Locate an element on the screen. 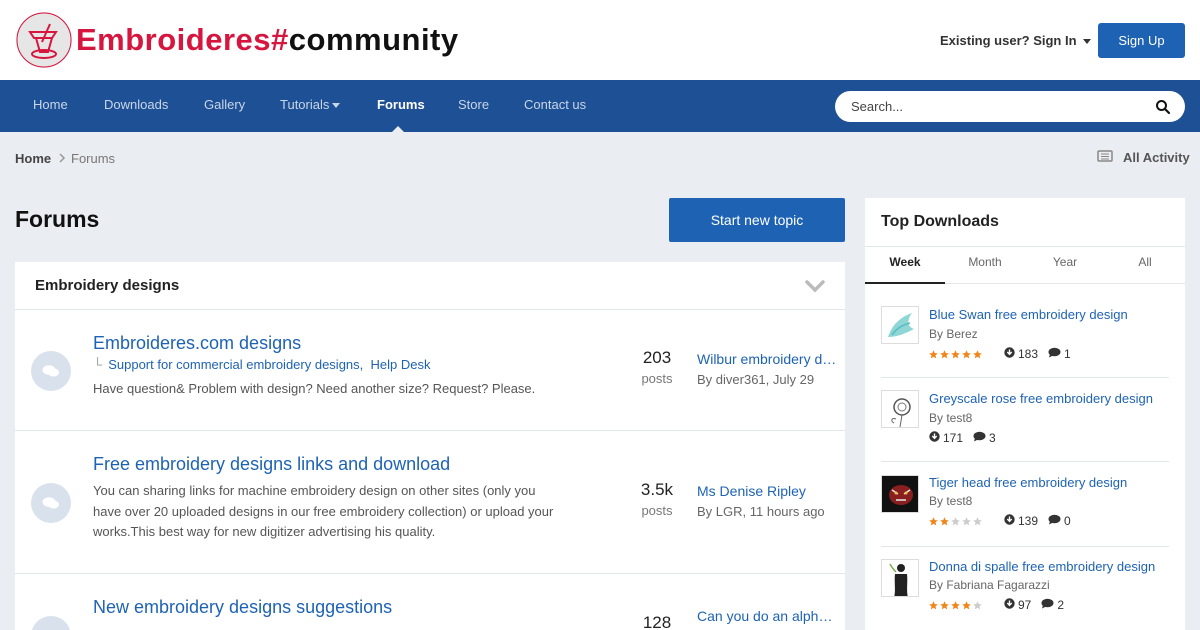  download-title: Blue Swan free embroidery design is located at coordinates (1028, 314).